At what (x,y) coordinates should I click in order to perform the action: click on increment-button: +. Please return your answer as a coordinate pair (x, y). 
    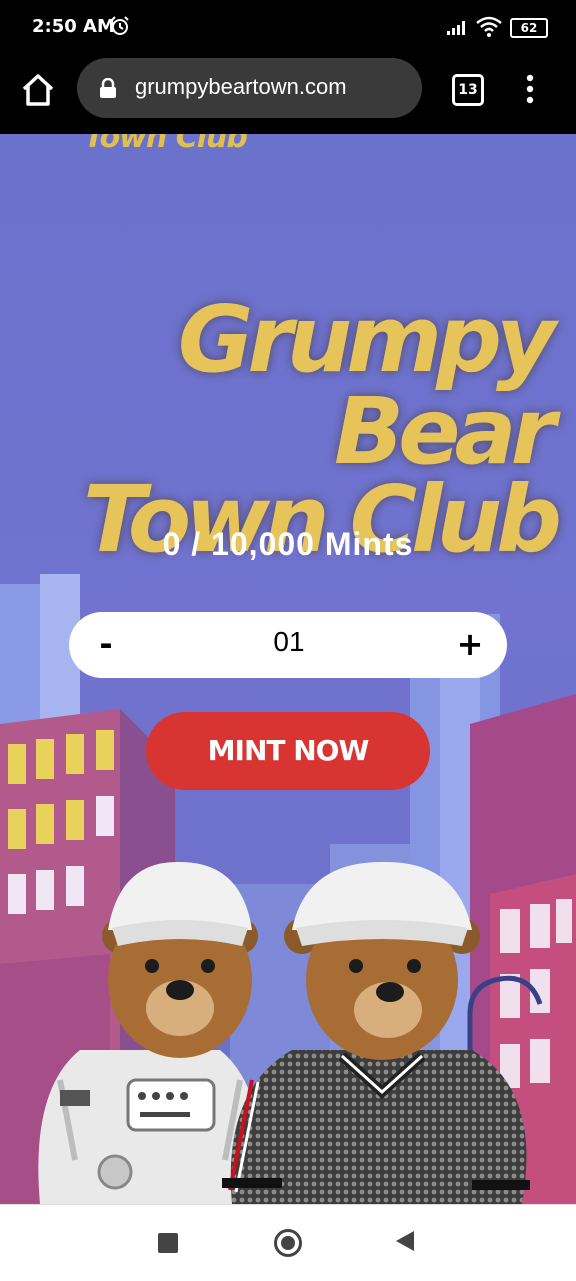
    Looking at the image, I should click on (470, 644).